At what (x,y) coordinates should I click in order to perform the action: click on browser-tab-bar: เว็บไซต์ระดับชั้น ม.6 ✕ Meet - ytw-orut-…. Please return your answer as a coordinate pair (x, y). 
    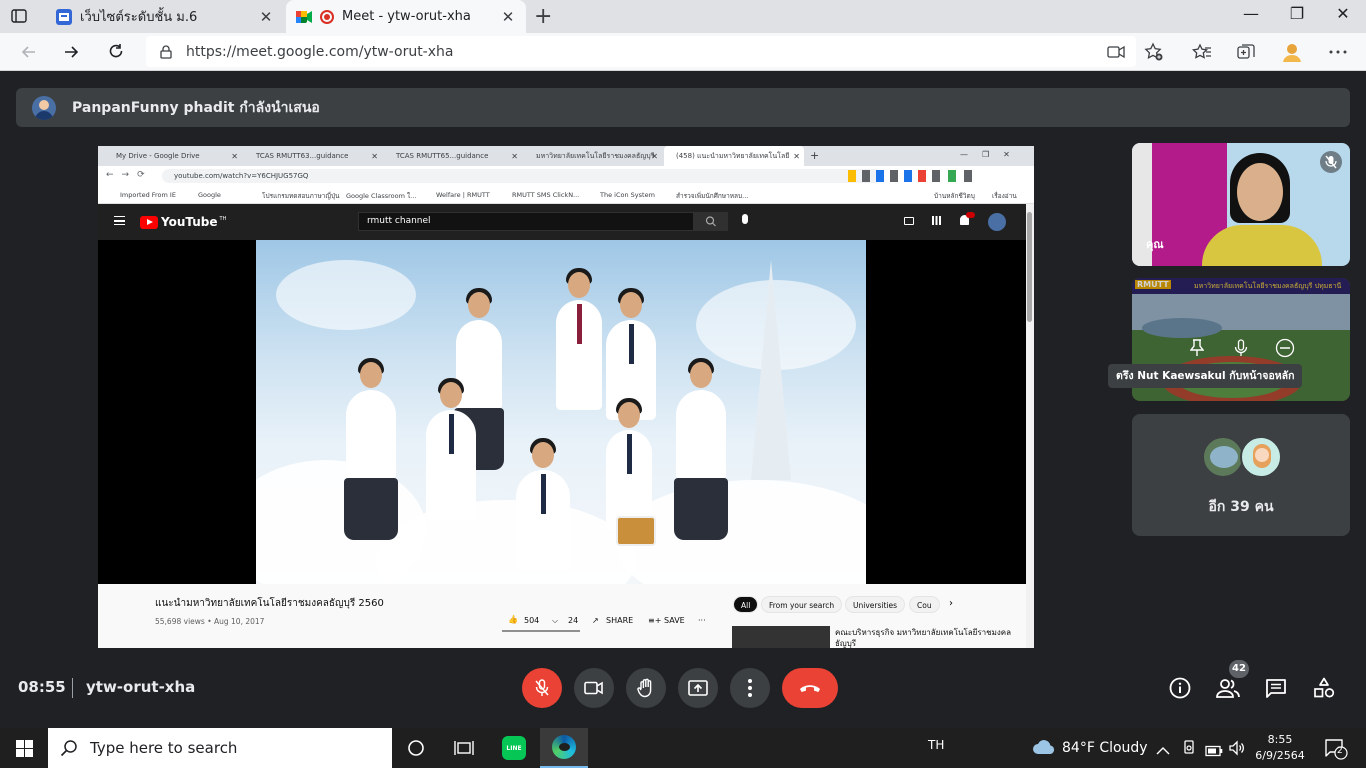
    Looking at the image, I should click on (683, 16).